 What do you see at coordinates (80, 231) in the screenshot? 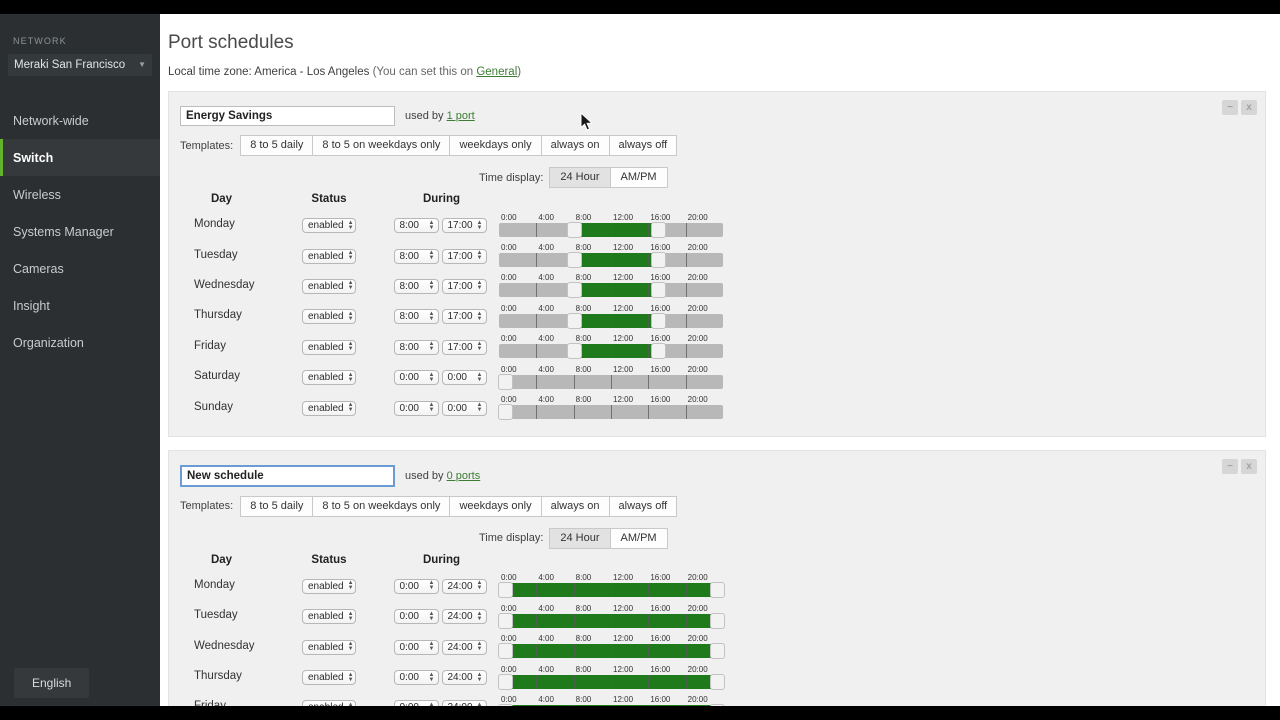
I see `sidebar-item-systems-manager: Systems Manager` at bounding box center [80, 231].